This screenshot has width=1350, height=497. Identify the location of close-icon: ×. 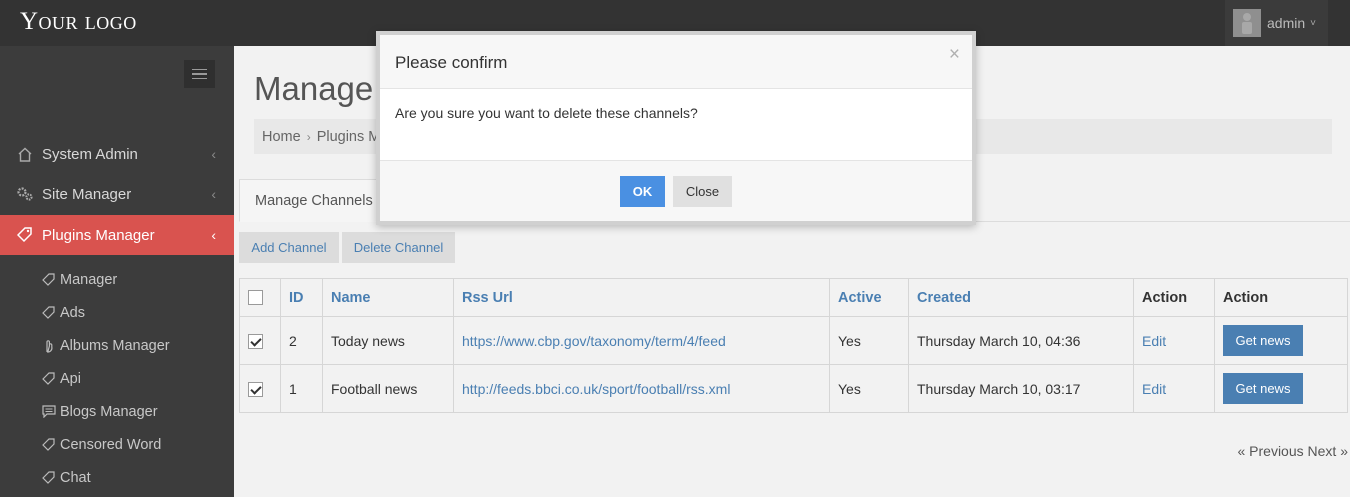
(954, 55).